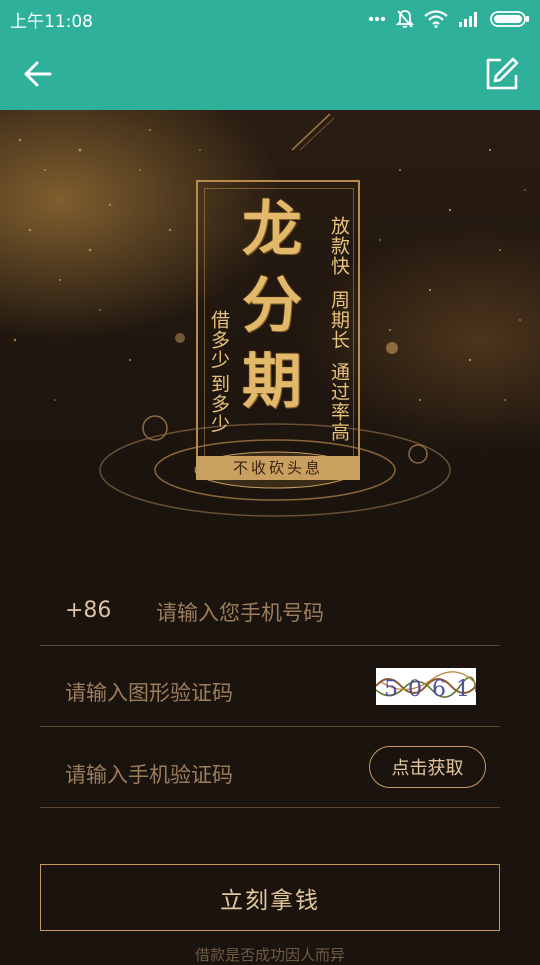 The image size is (540, 965). What do you see at coordinates (210, 693) in the screenshot?
I see `captcha-input` at bounding box center [210, 693].